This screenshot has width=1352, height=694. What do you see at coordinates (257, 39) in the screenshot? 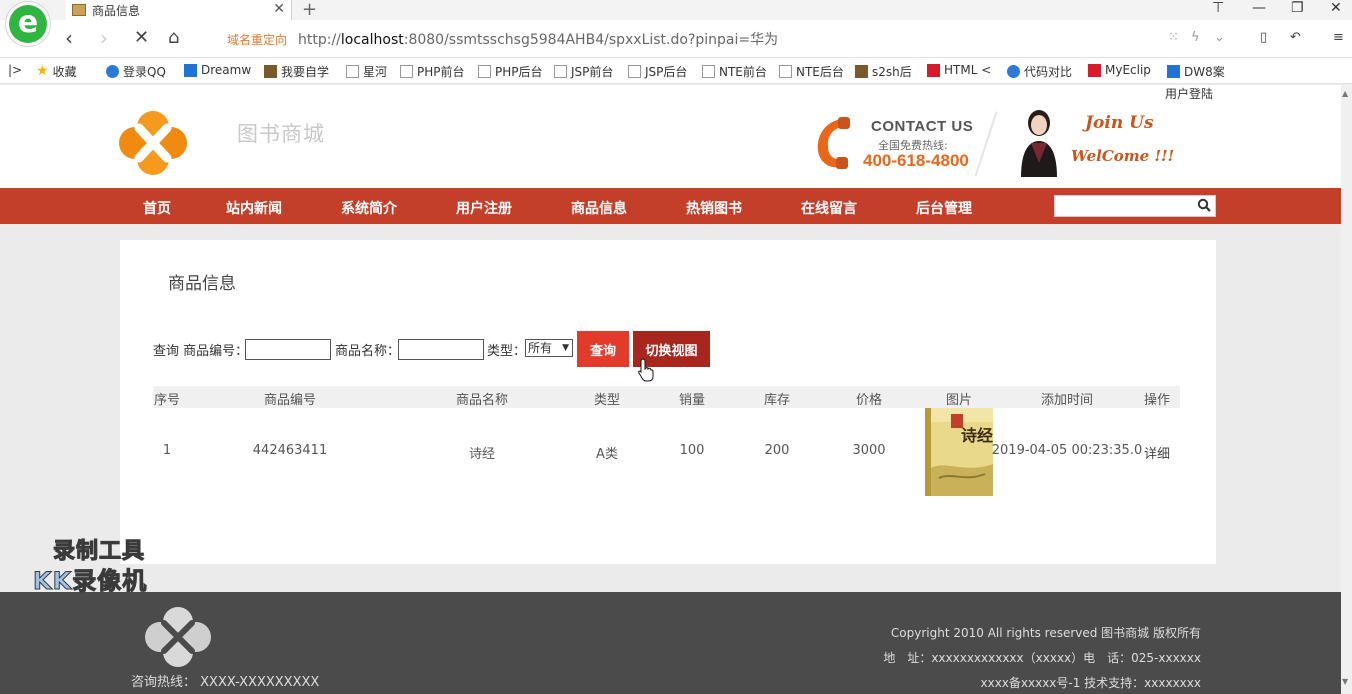
I see `redirect-badge: 域名重定向` at bounding box center [257, 39].